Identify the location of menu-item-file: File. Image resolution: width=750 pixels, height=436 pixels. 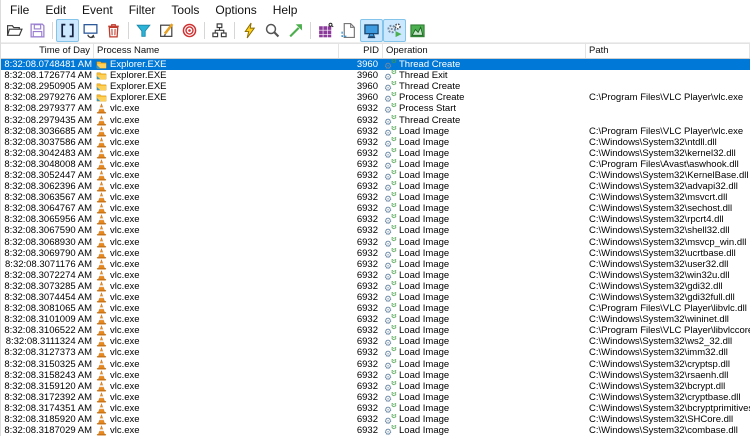
(19, 10).